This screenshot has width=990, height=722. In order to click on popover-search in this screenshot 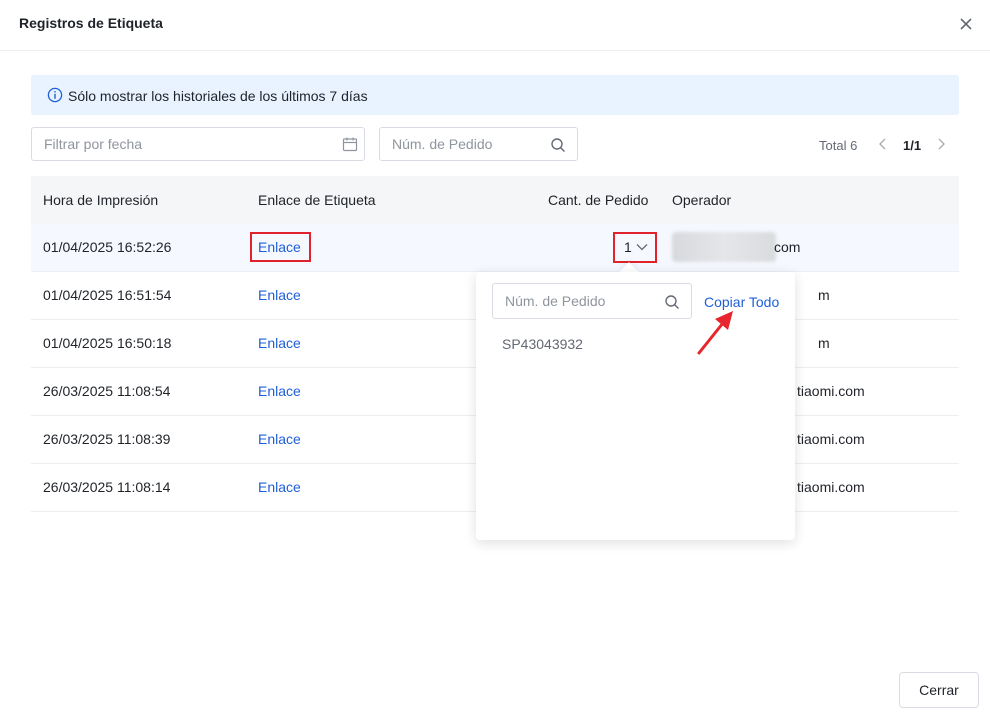, I will do `click(592, 301)`.